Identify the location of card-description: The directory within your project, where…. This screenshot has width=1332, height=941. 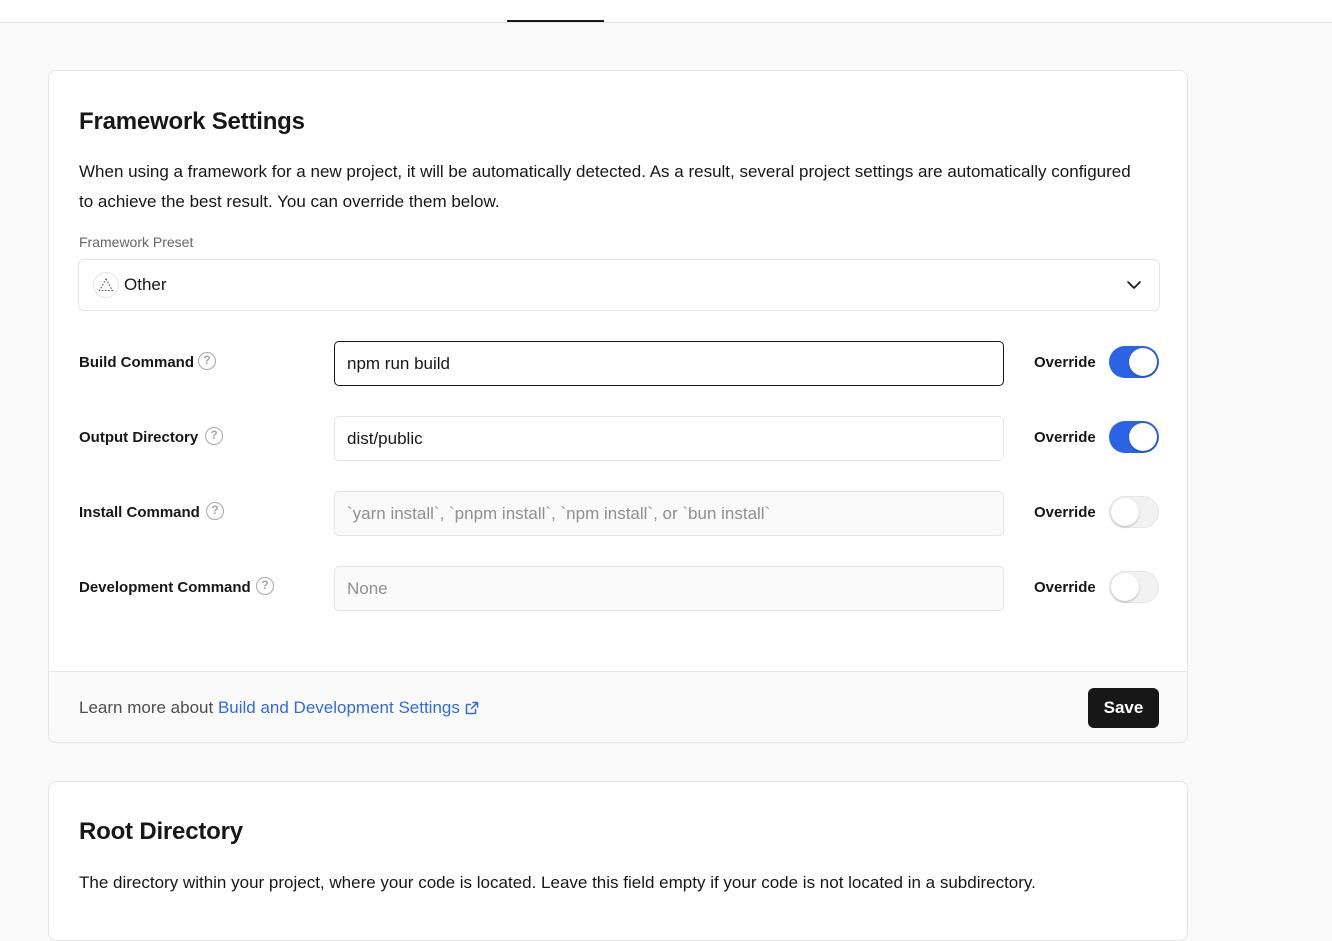
(557, 882).